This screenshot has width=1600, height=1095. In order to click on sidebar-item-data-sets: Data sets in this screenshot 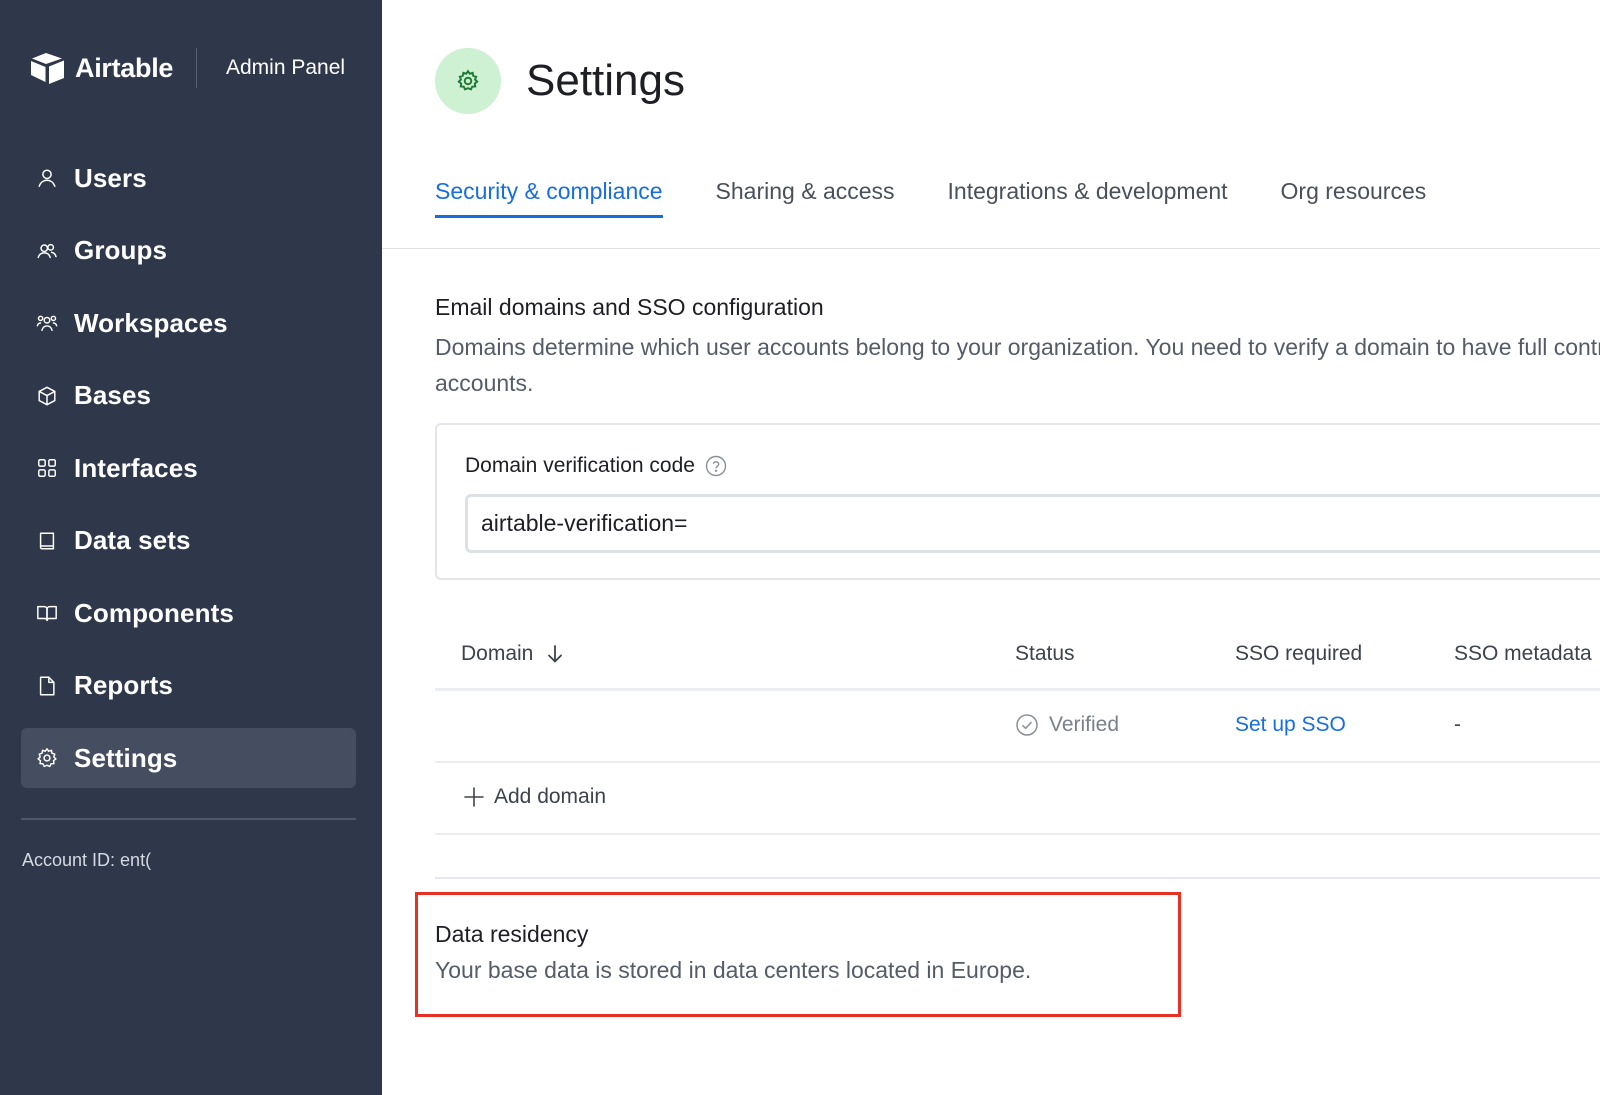, I will do `click(188, 541)`.